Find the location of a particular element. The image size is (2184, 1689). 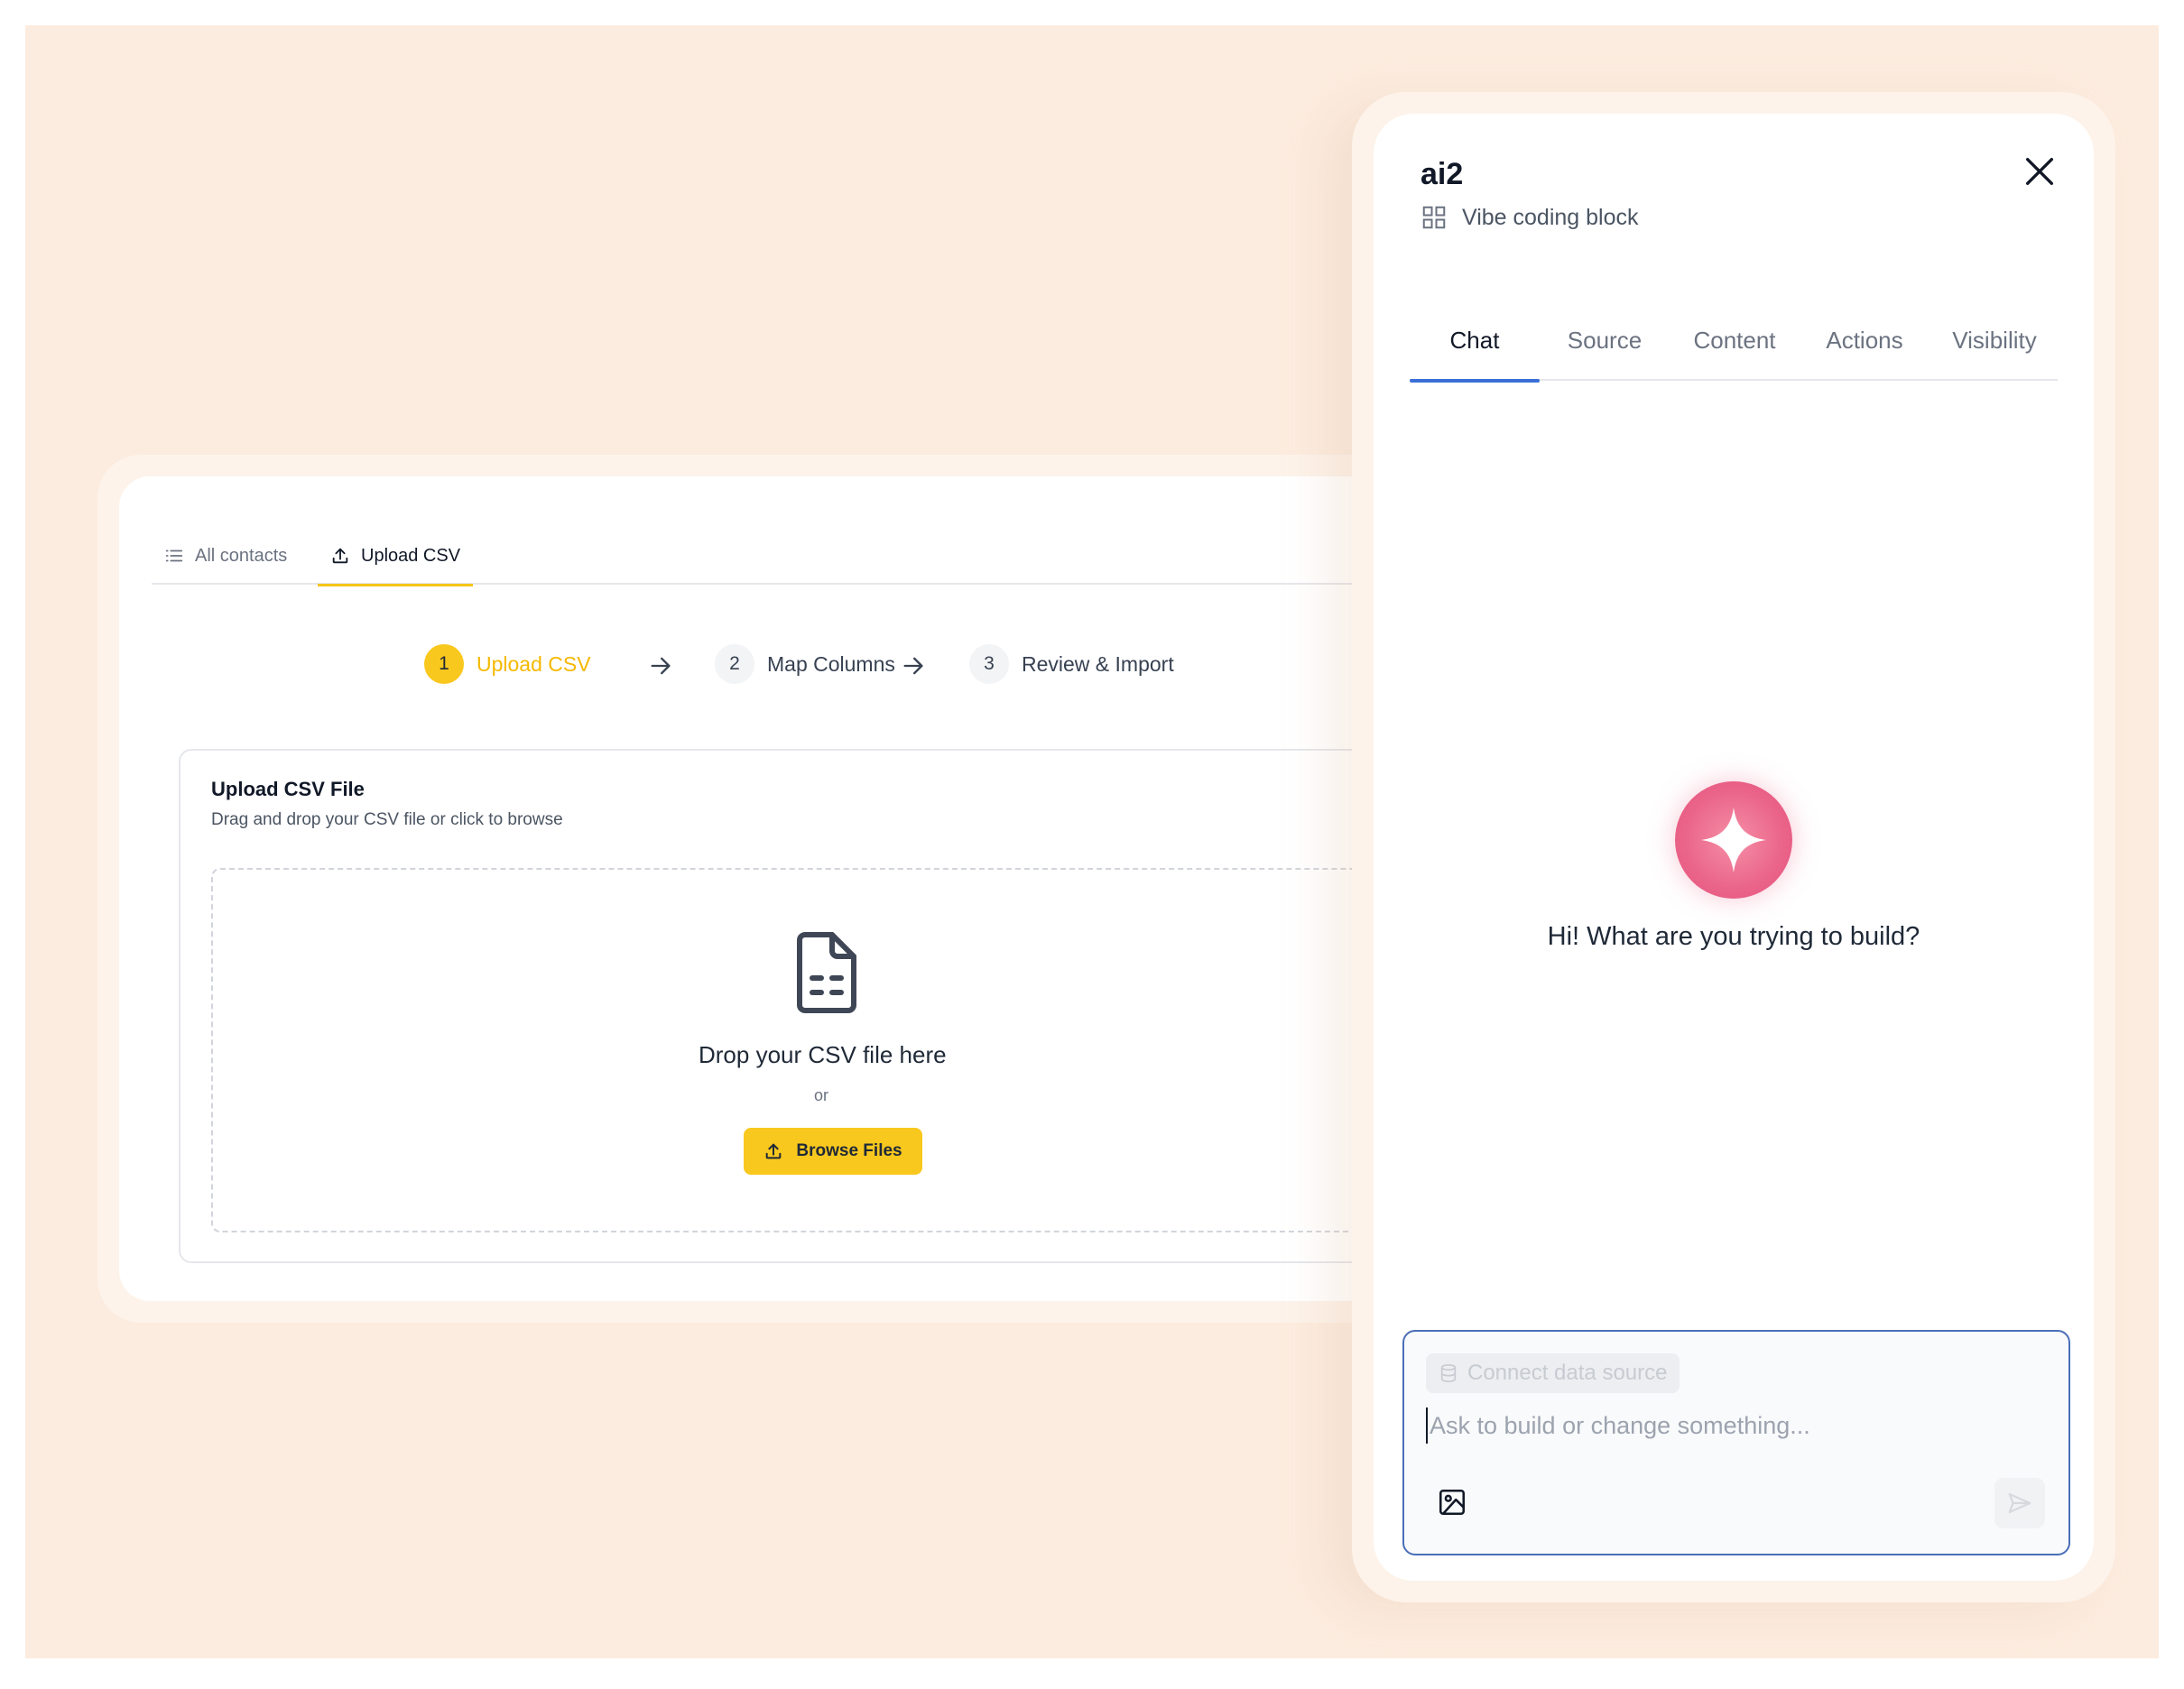

contacts-tabs: All contacts Upload CSV is located at coordinates (781, 556).